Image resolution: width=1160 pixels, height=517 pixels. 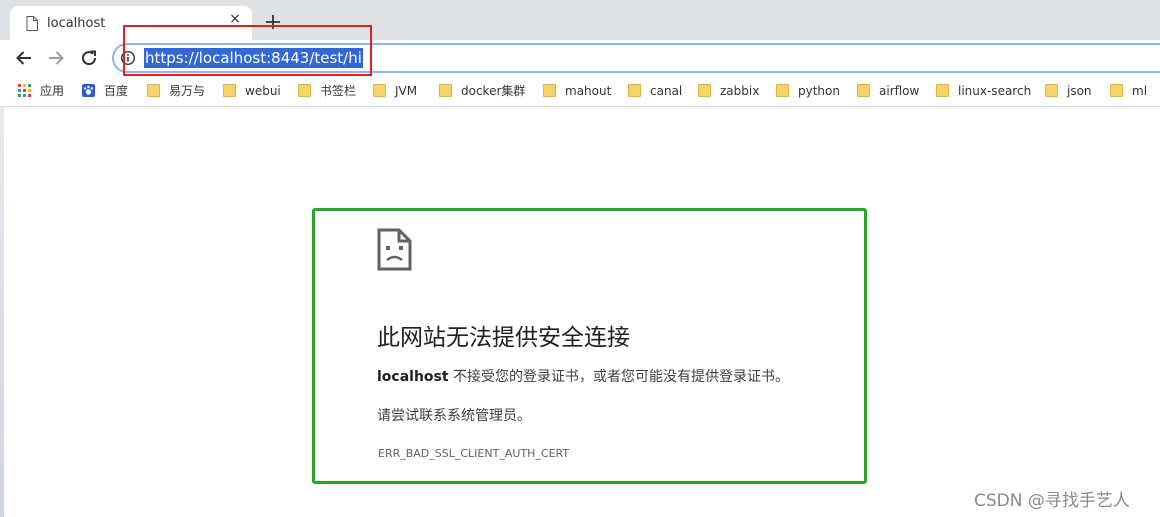 I want to click on error-host: localhost, so click(x=413, y=377).